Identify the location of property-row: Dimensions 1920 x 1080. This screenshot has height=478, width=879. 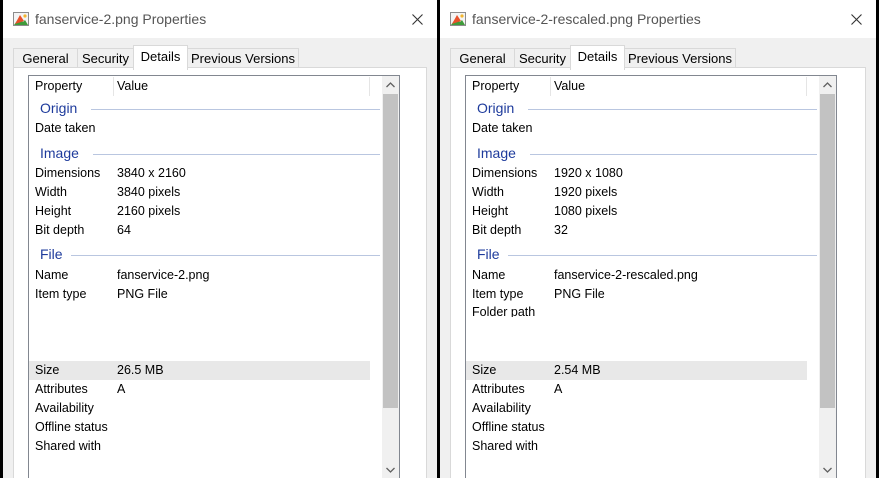
(636, 173).